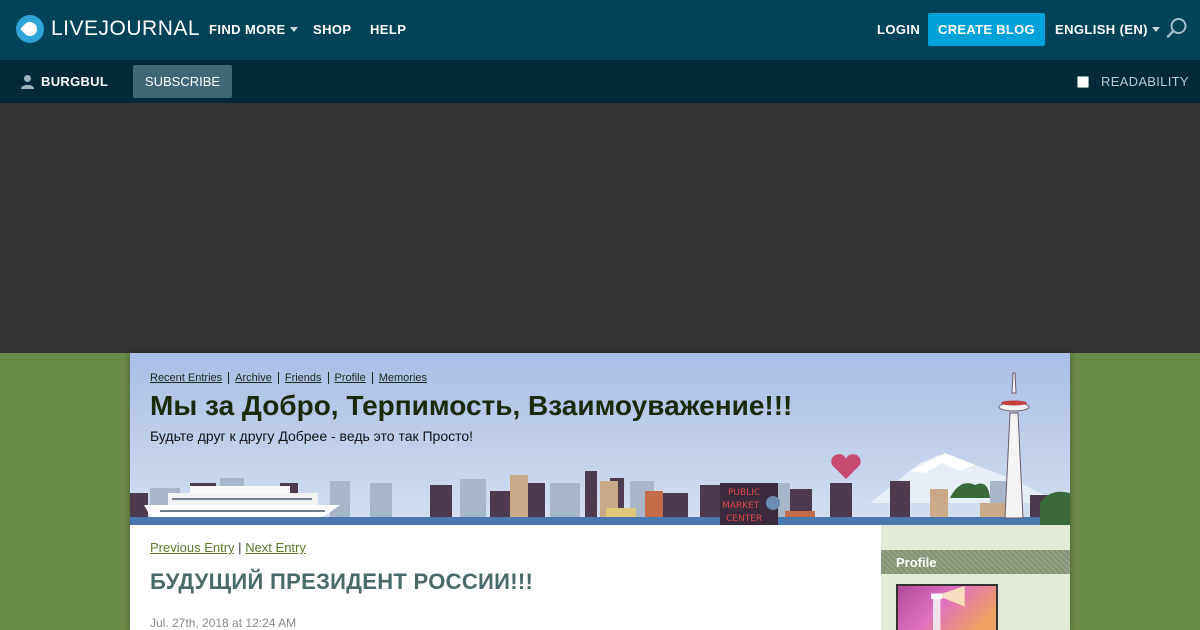 The width and height of the screenshot is (1200, 630). I want to click on svg-text: CENTER, so click(744, 519).